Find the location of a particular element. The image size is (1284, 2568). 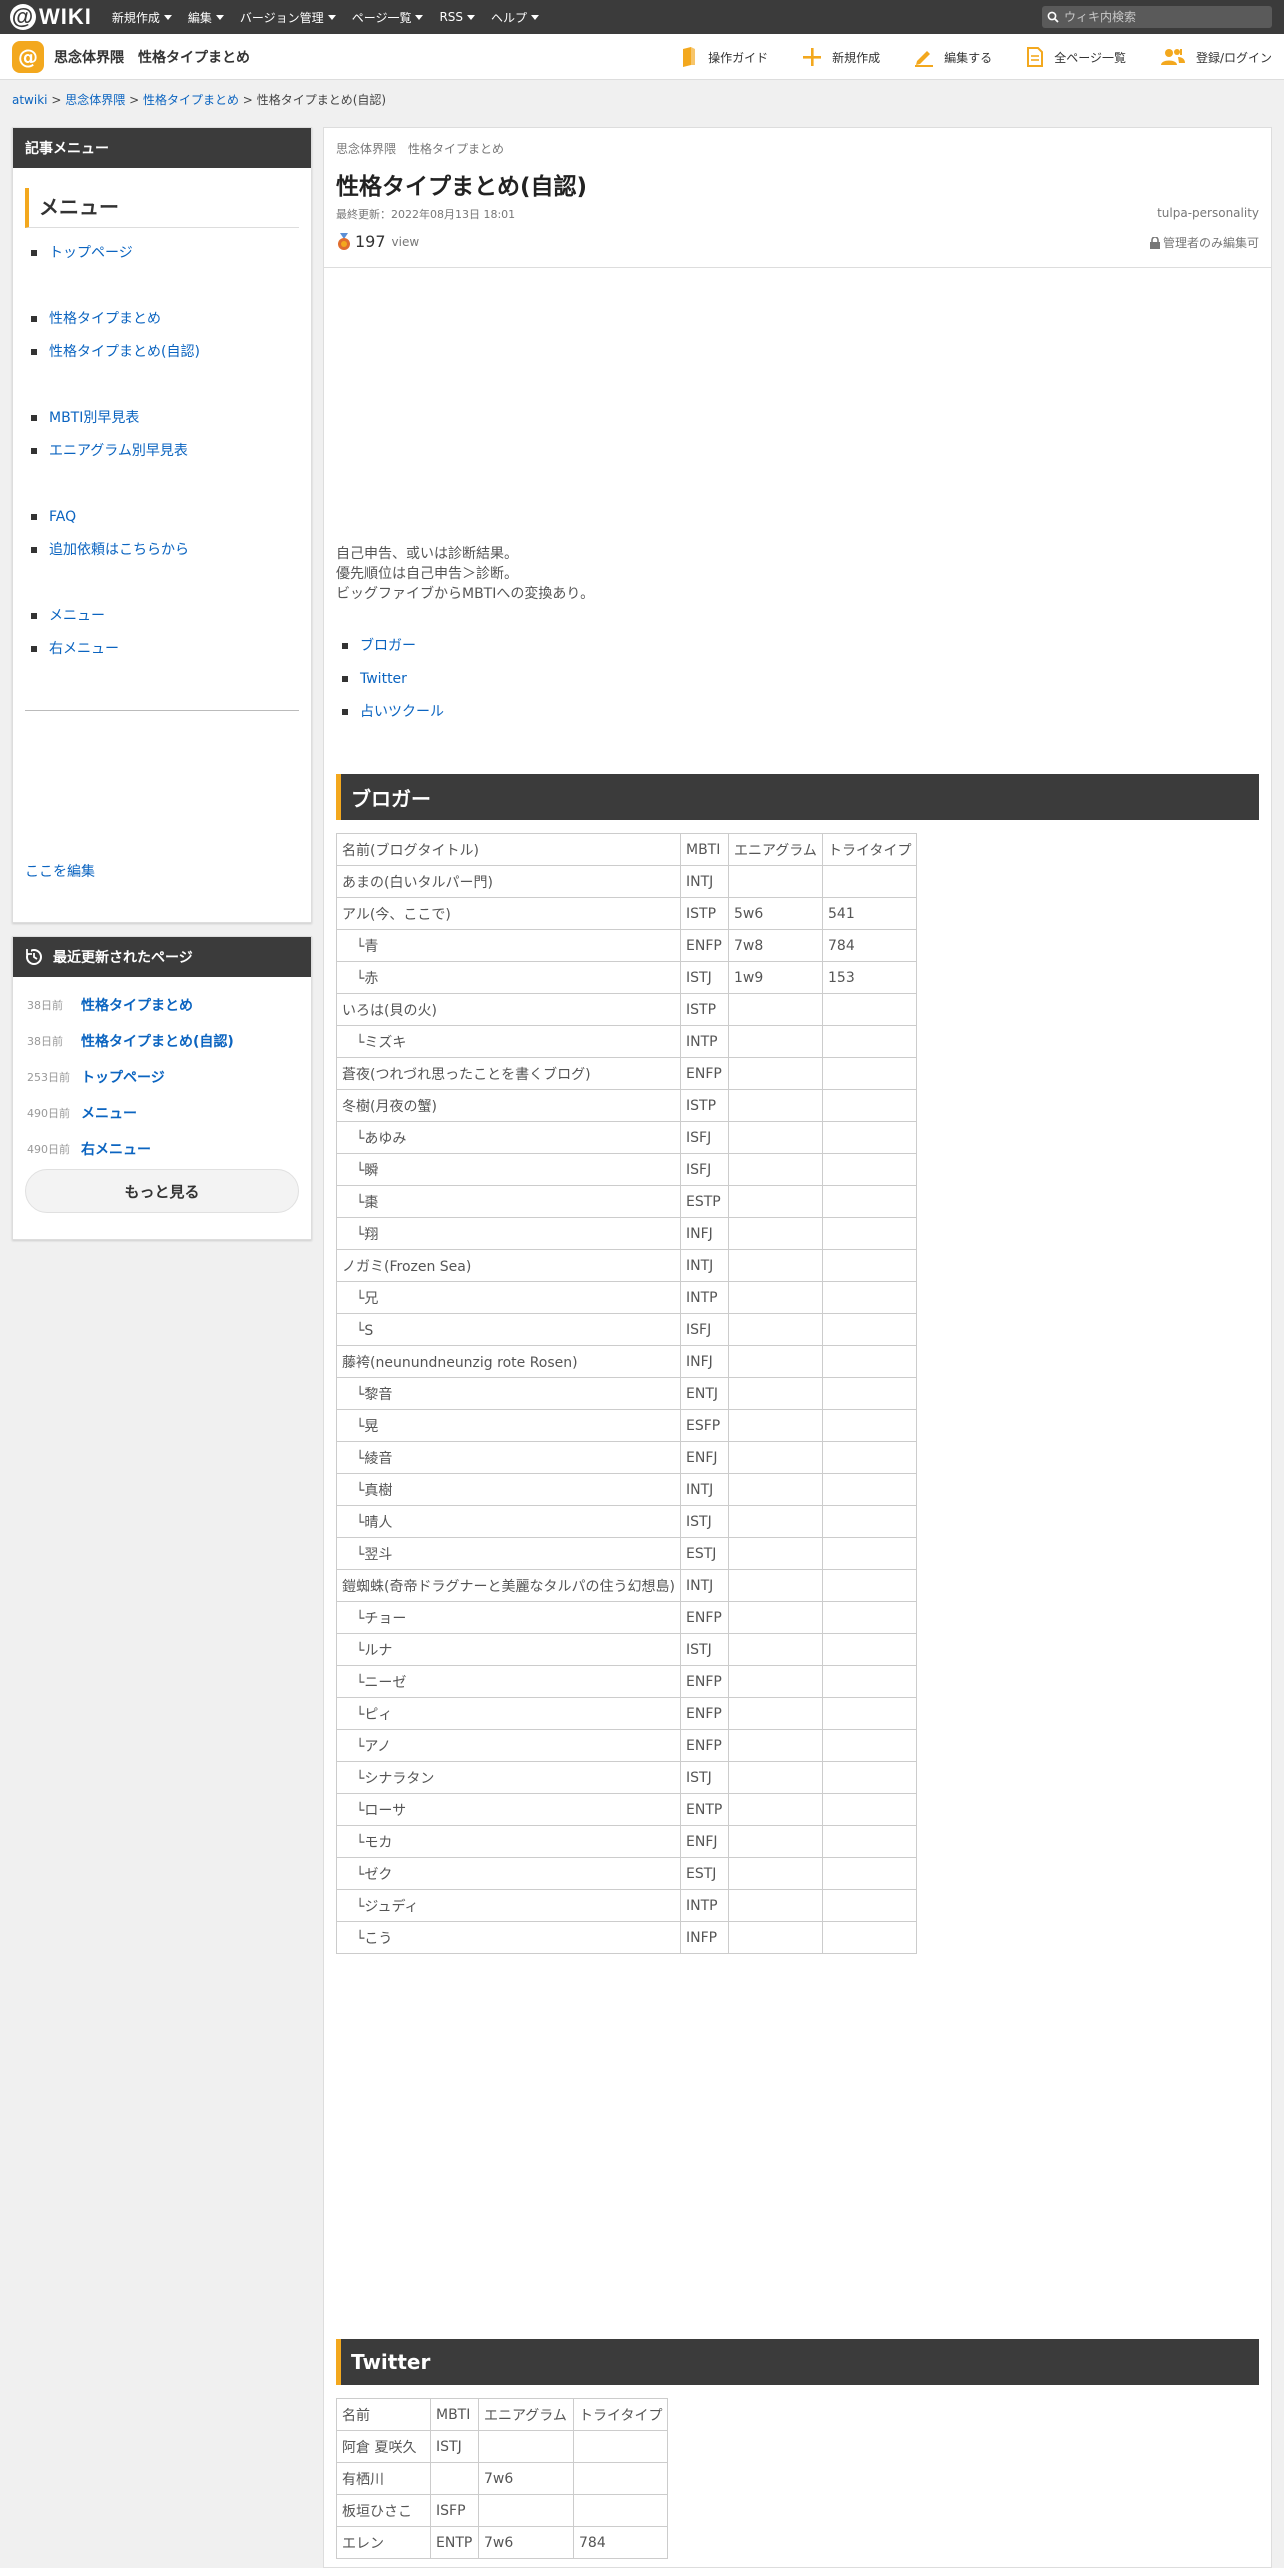

table-cell: 153 is located at coordinates (869, 977).